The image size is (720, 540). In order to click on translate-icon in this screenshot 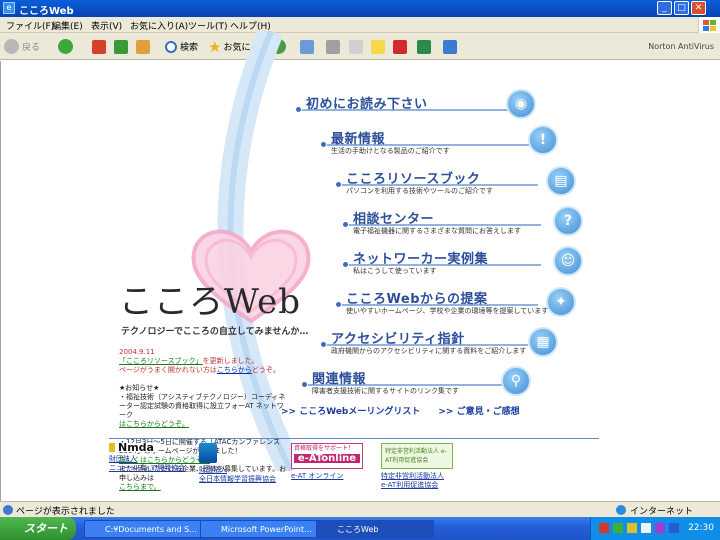, I will do `click(424, 46)`.